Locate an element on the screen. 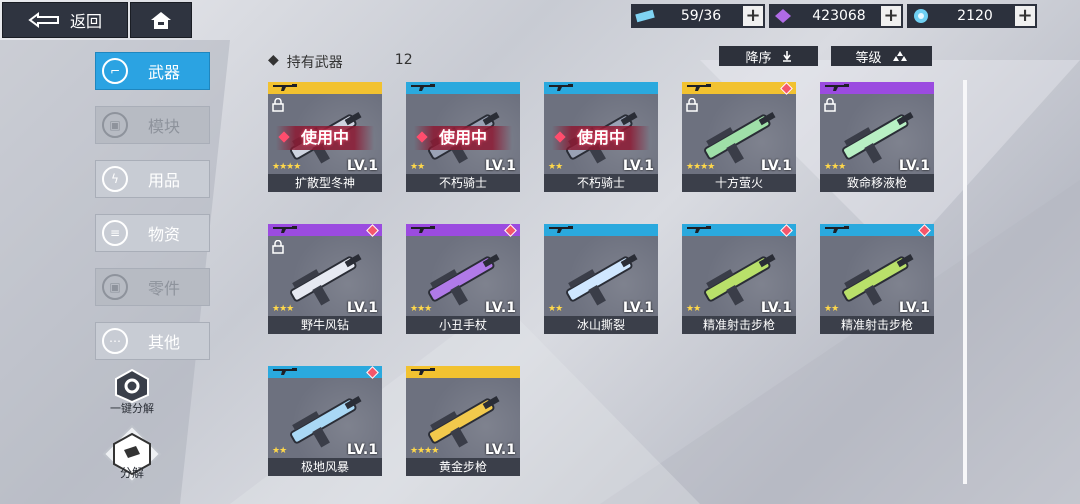  energy-value: 2120 is located at coordinates (975, 16).